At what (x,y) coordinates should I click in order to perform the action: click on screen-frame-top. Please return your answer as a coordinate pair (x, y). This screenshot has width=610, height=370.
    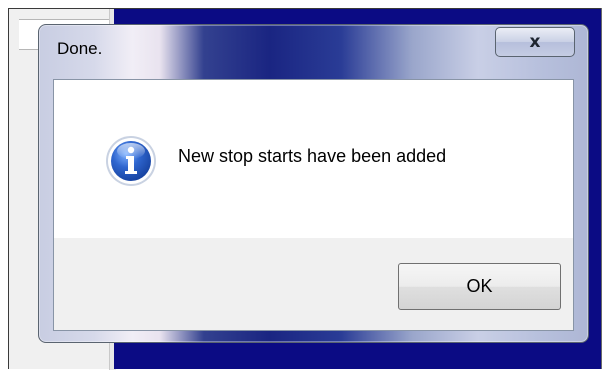
    Looking at the image, I should click on (305, 8).